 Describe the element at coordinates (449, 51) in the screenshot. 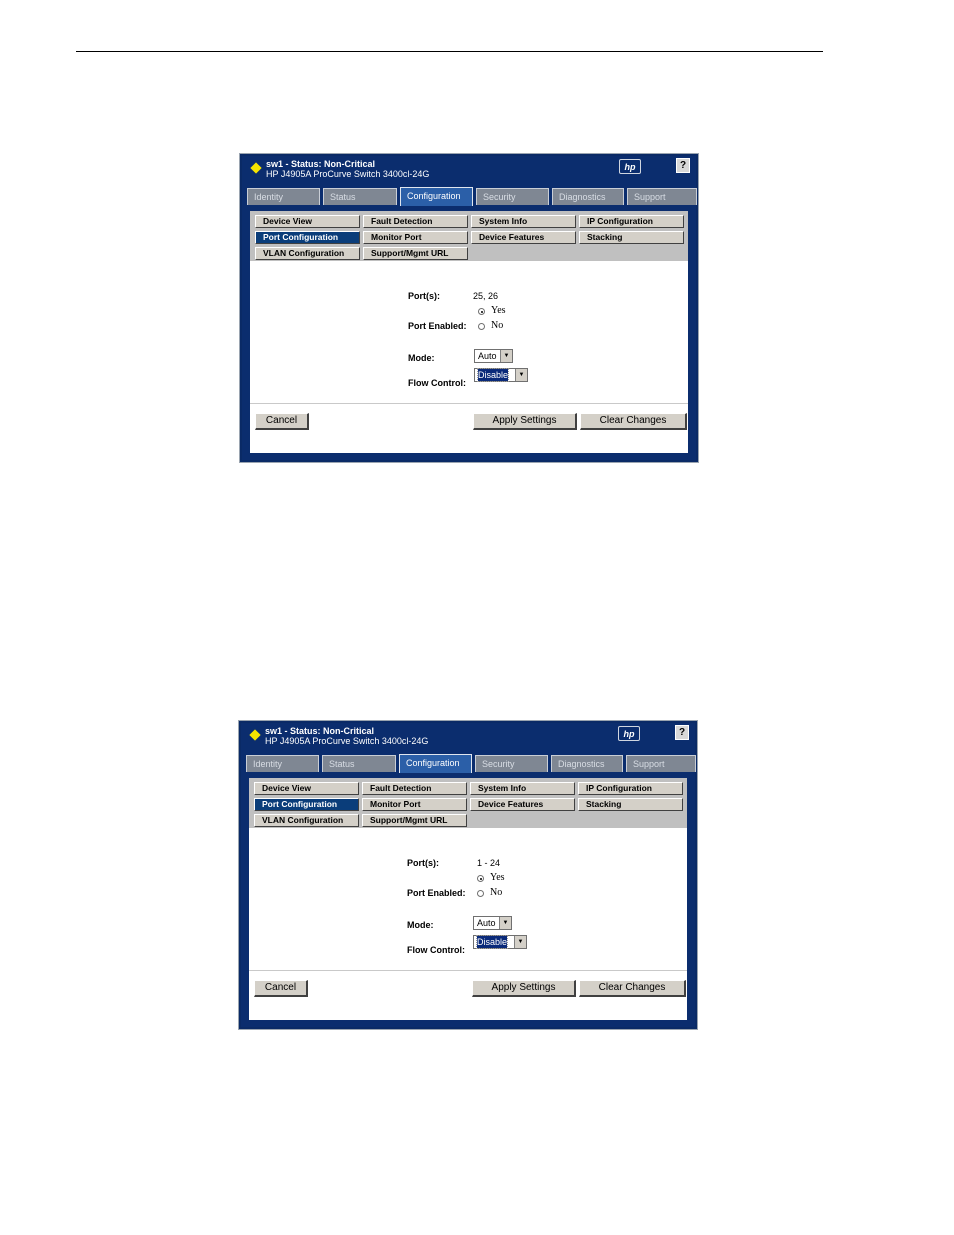

I see `page-header-rule` at that location.